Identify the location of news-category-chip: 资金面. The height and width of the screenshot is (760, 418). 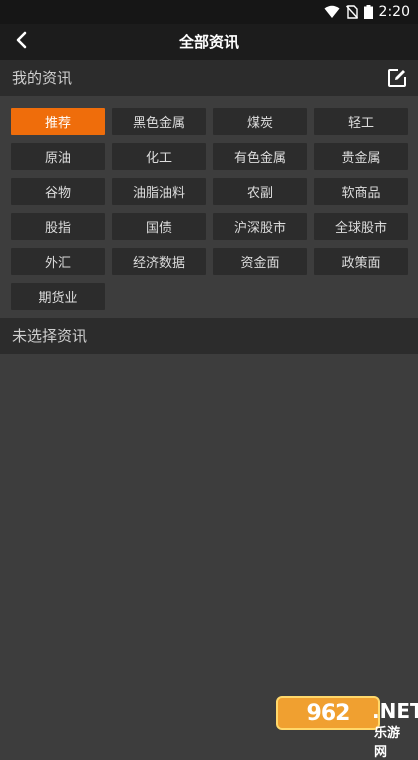
(260, 261).